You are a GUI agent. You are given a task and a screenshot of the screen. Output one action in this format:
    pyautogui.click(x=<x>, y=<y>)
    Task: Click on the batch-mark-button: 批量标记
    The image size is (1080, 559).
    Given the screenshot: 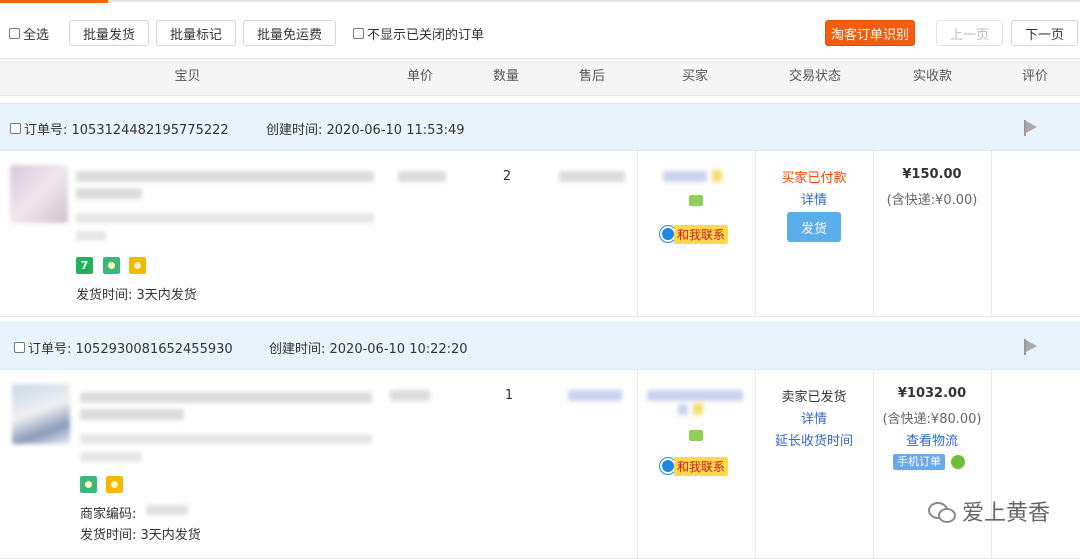 What is the action you would take?
    pyautogui.click(x=196, y=33)
    